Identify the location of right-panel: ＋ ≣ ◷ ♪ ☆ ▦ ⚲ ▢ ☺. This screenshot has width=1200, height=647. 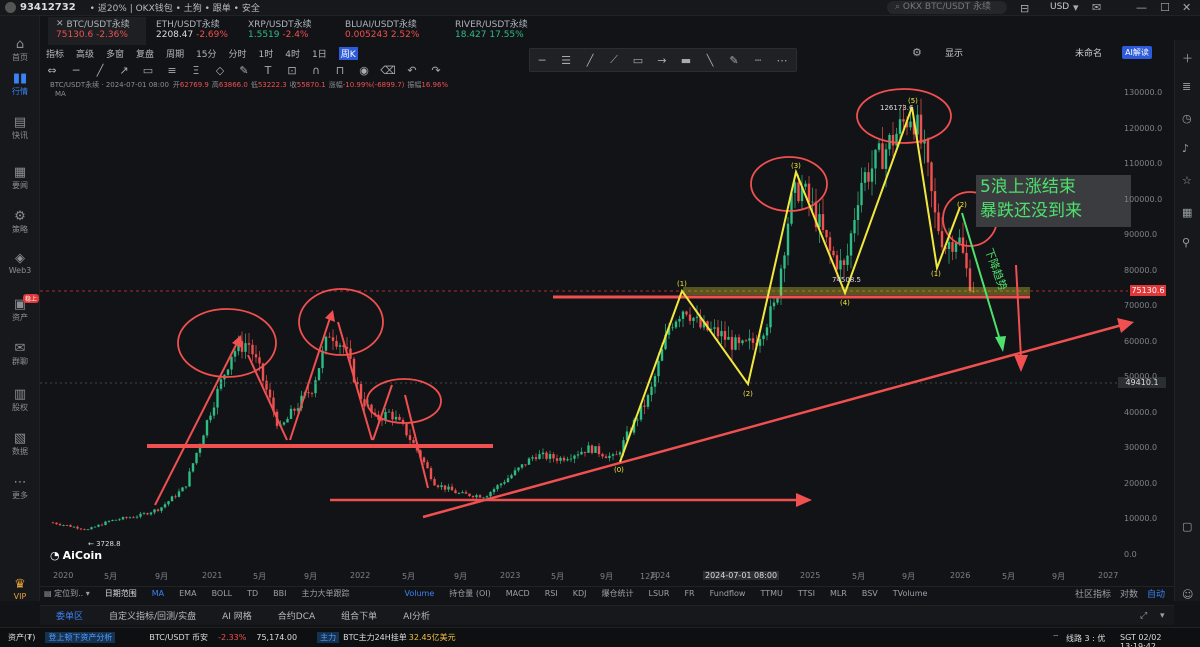
(1187, 320).